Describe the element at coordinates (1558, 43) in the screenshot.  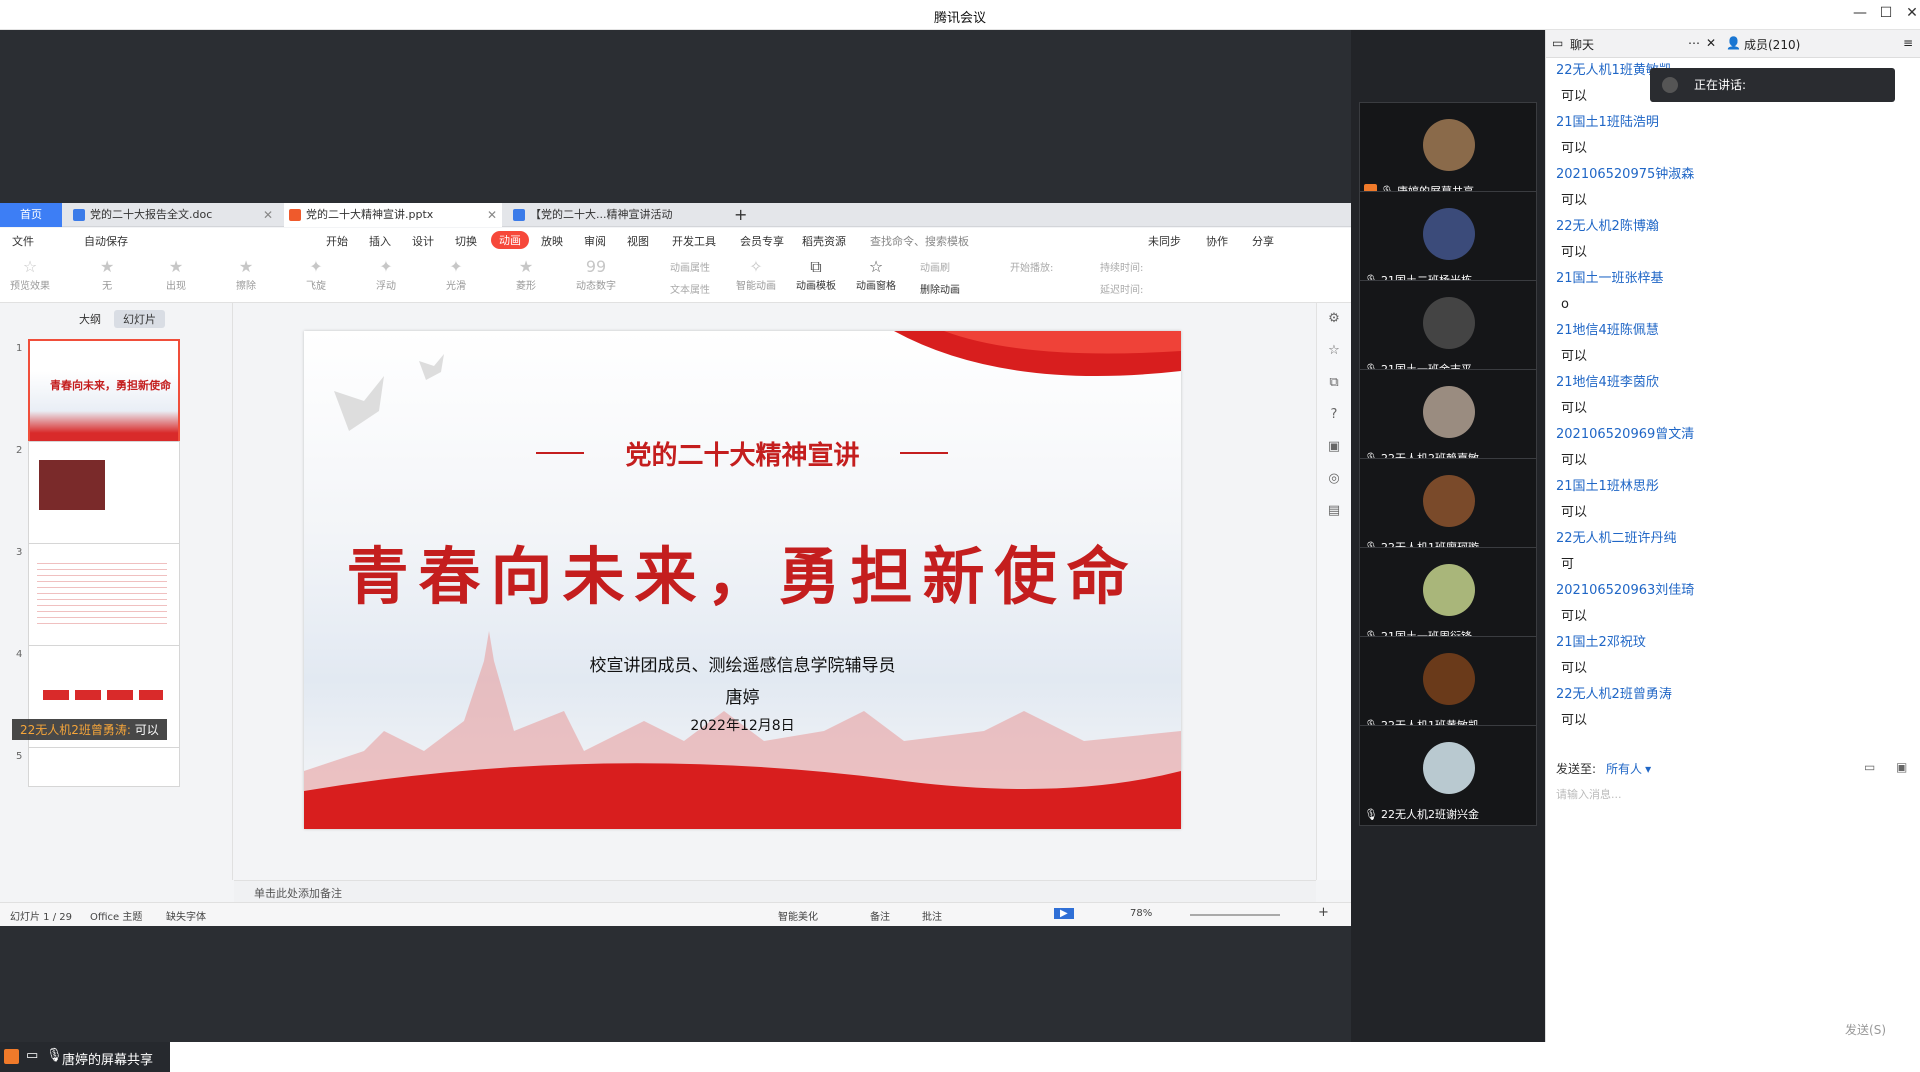
I see `chat-icon: ▭` at that location.